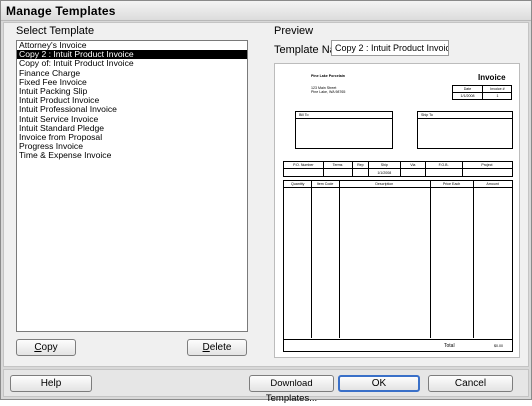 Image resolution: width=532 pixels, height=406 pixels. Describe the element at coordinates (449, 346) in the screenshot. I see `total-label: Total` at that location.